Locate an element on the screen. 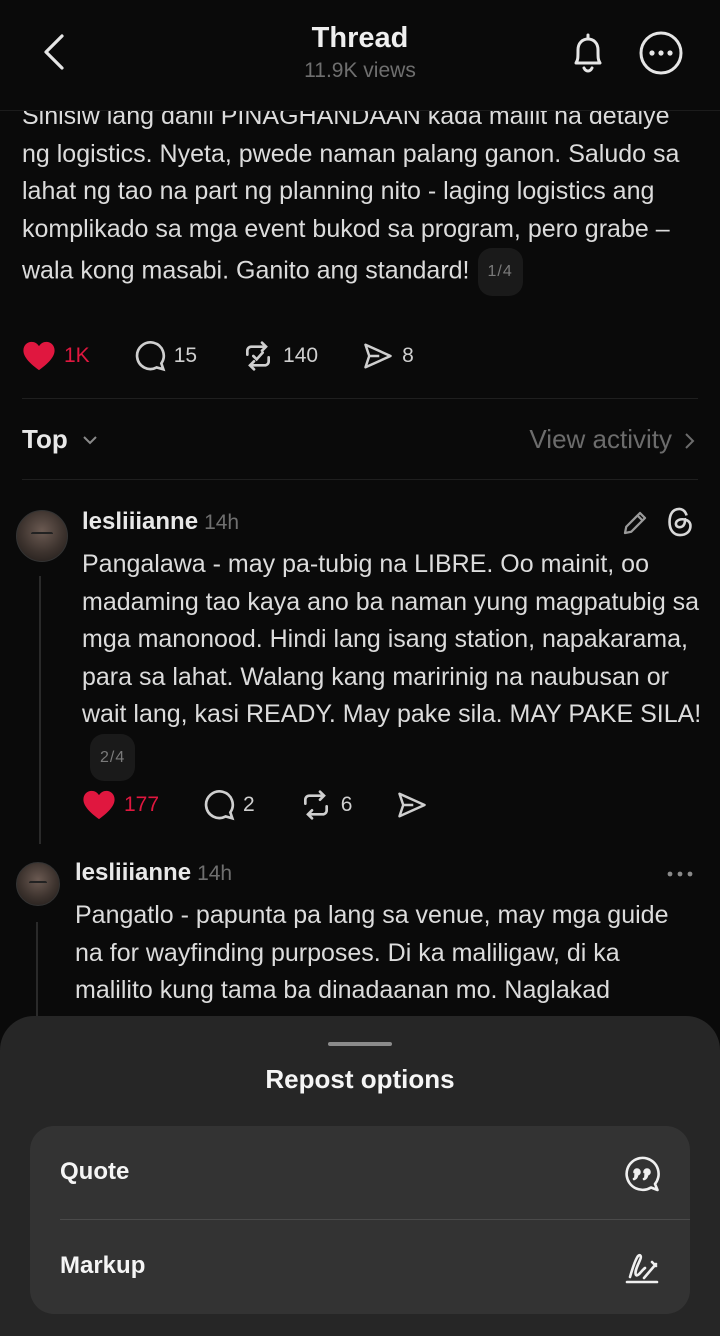 The width and height of the screenshot is (720, 1336). markup-icon is located at coordinates (642, 1268).